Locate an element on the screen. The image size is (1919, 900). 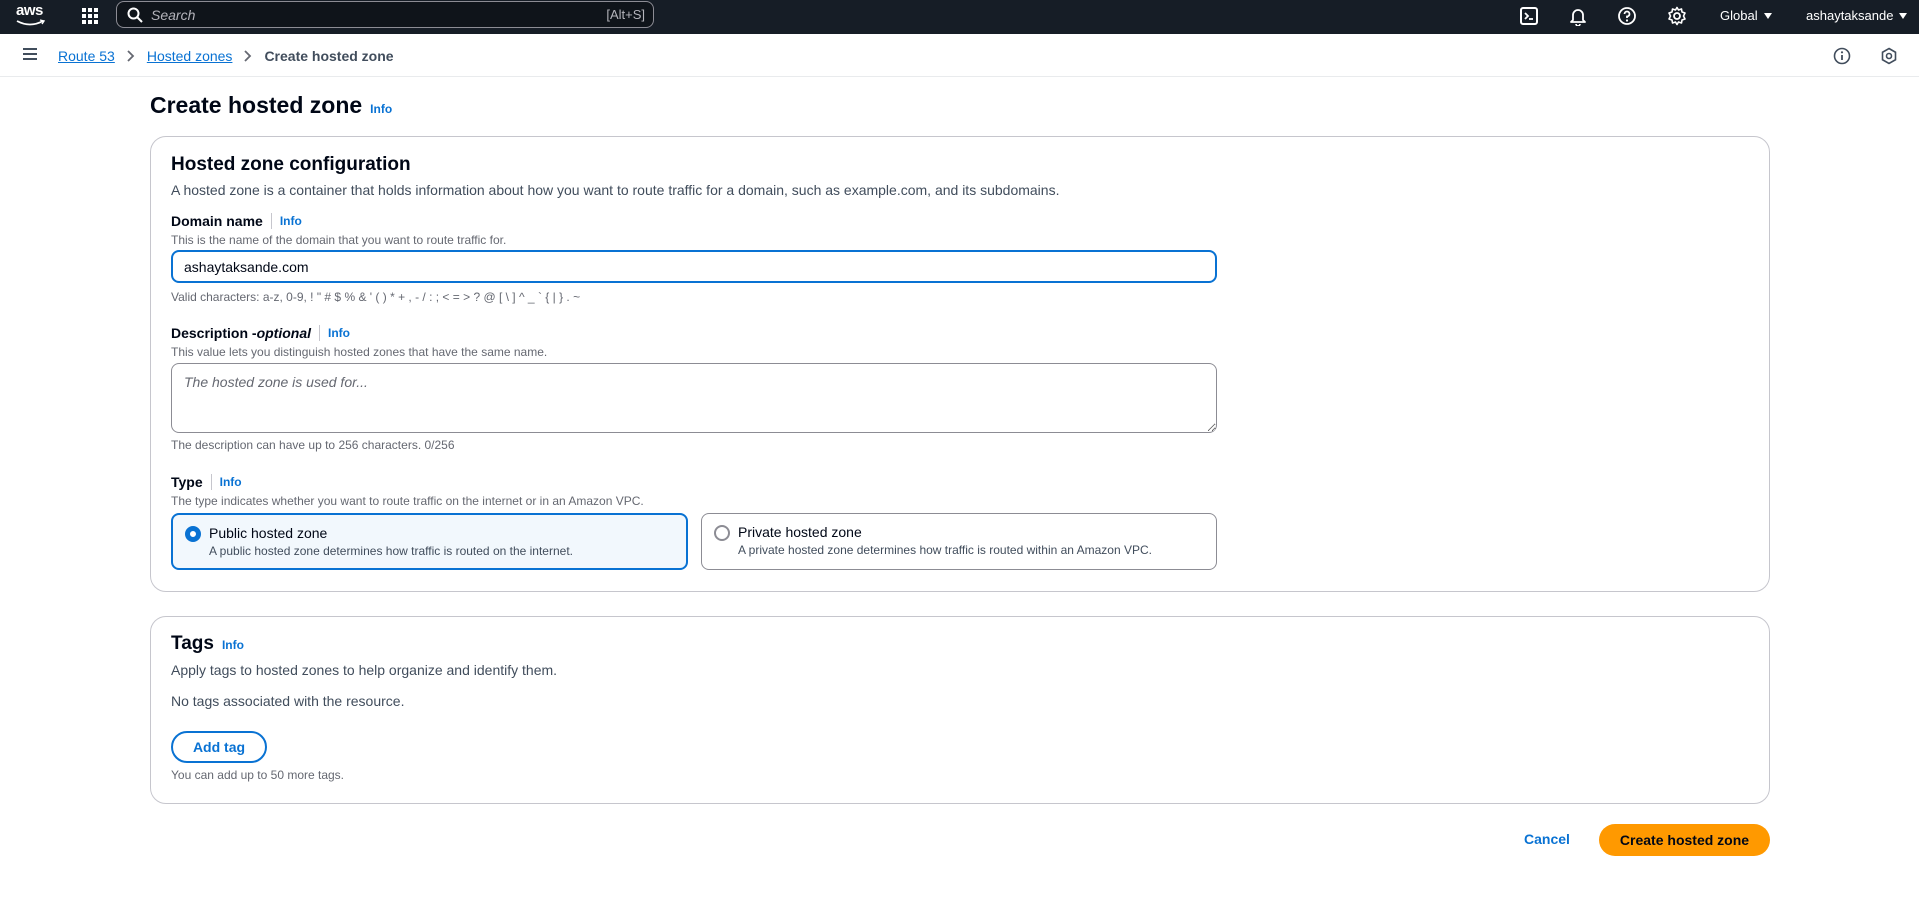
description-info-link: Info is located at coordinates (339, 333).